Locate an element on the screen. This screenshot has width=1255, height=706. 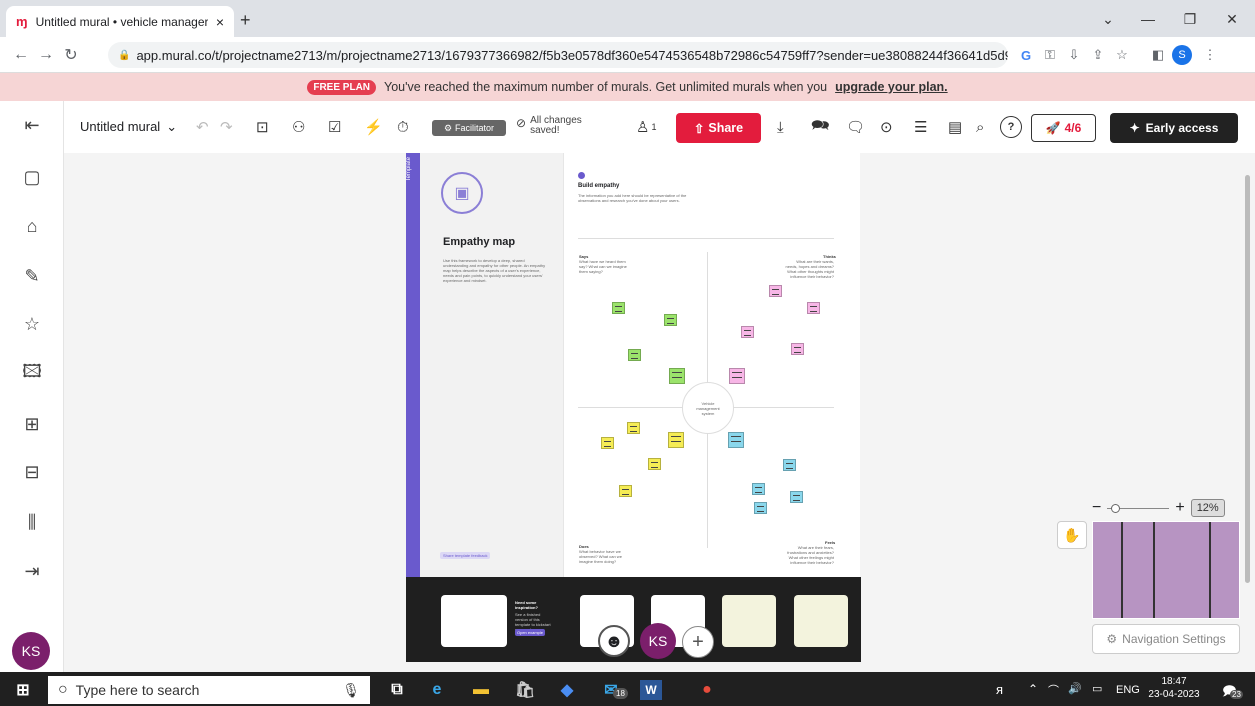
edge-icon: e is located at coordinates (437, 690).